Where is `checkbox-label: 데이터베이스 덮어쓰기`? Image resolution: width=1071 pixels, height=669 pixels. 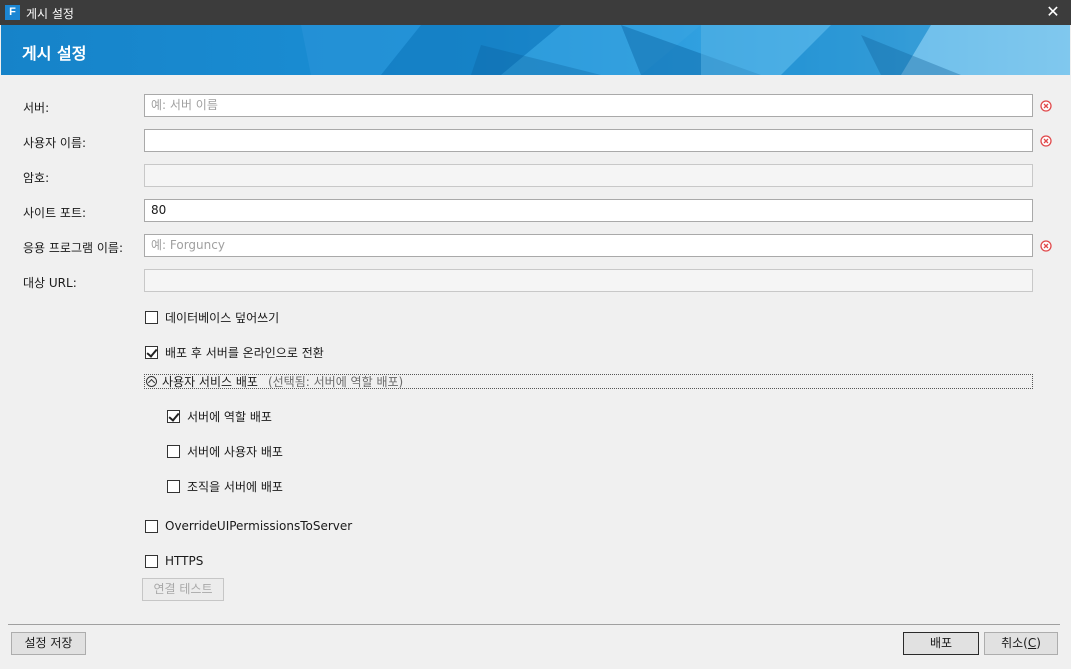
checkbox-label: 데이터베이스 덮어쓰기 is located at coordinates (222, 318).